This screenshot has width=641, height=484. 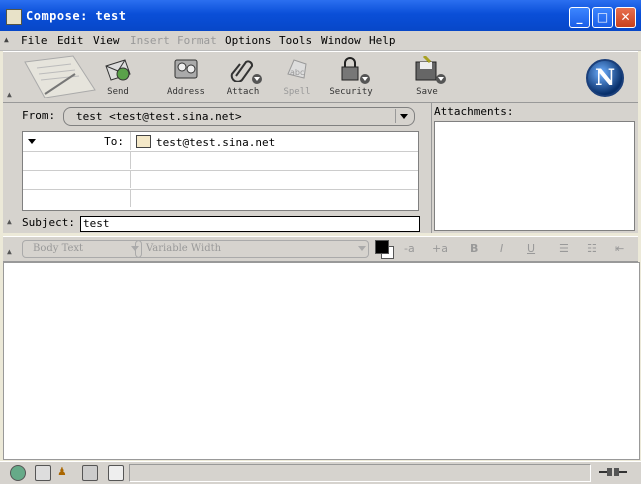 I want to click on mail-icon, so click(x=43, y=473).